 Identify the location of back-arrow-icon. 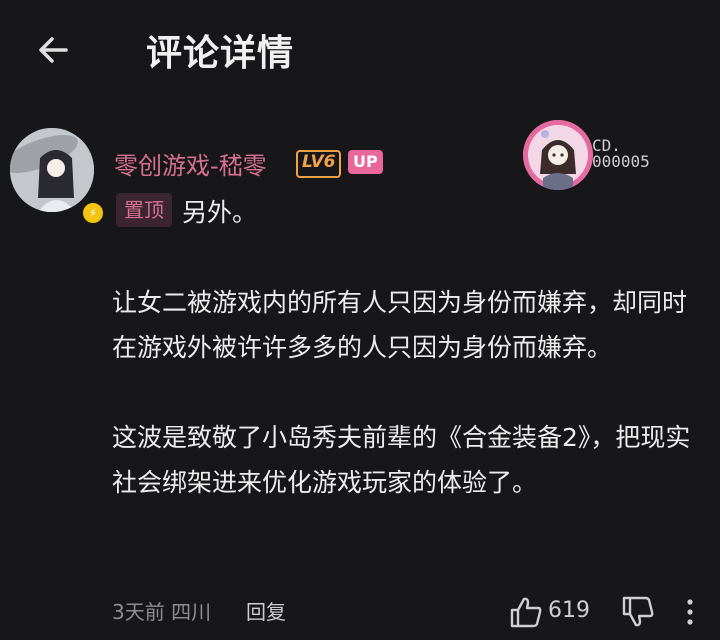
(53, 50).